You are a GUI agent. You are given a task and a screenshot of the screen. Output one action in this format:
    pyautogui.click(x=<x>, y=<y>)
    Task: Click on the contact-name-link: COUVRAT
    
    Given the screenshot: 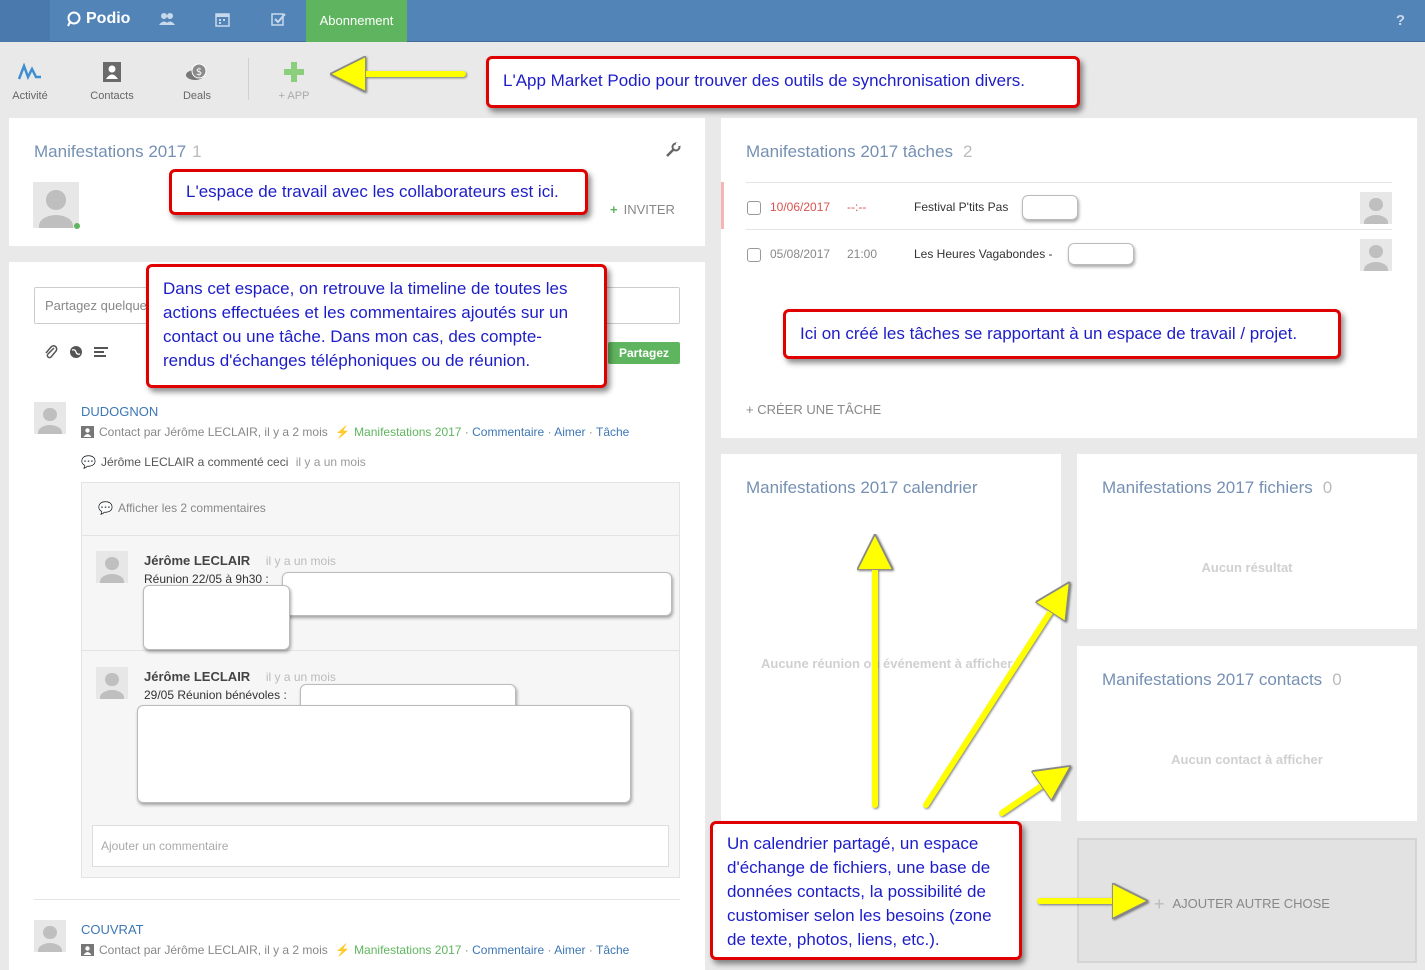 What is the action you would take?
    pyautogui.click(x=112, y=929)
    